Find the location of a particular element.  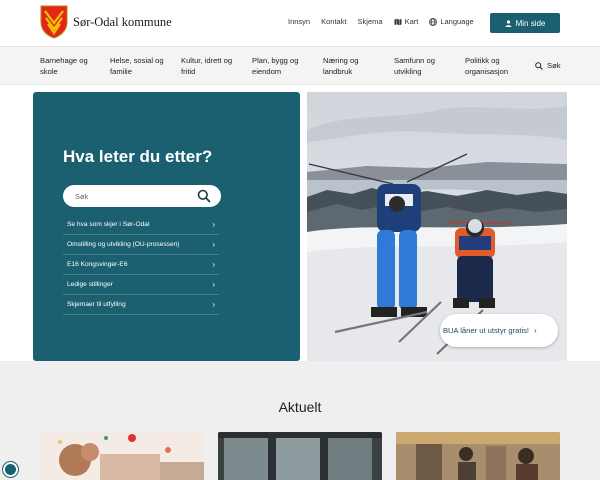

link-skjema: Skjema is located at coordinates (370, 21).